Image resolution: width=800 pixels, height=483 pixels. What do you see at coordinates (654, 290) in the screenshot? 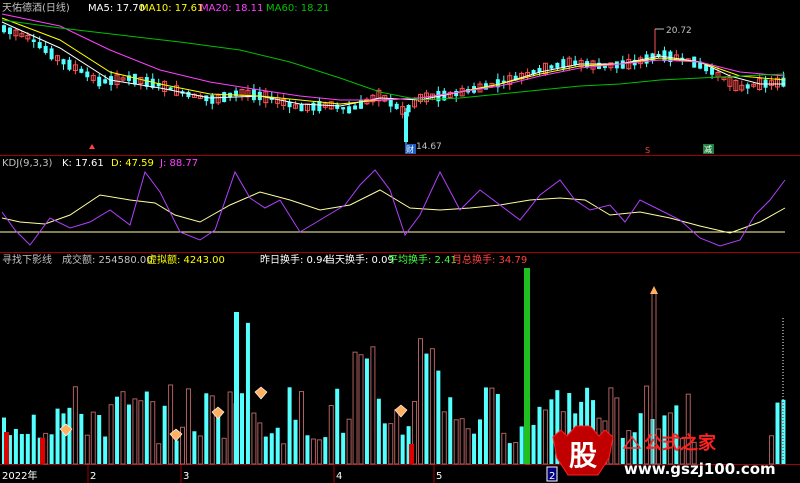
I see `peak-arrow-icon` at bounding box center [654, 290].